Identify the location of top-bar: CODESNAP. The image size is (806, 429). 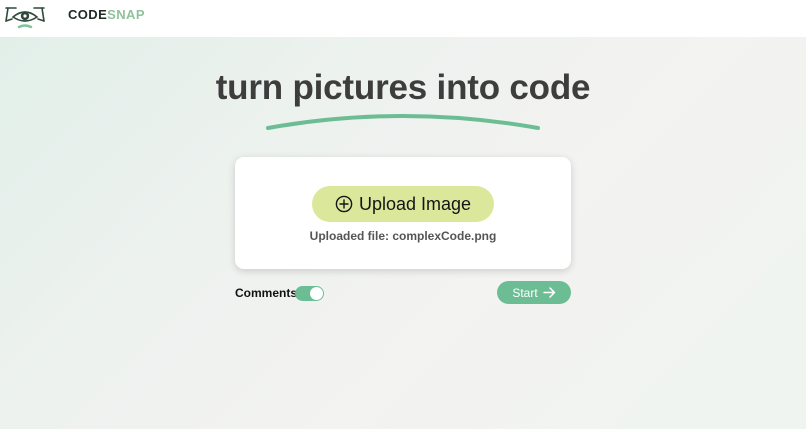
(403, 18).